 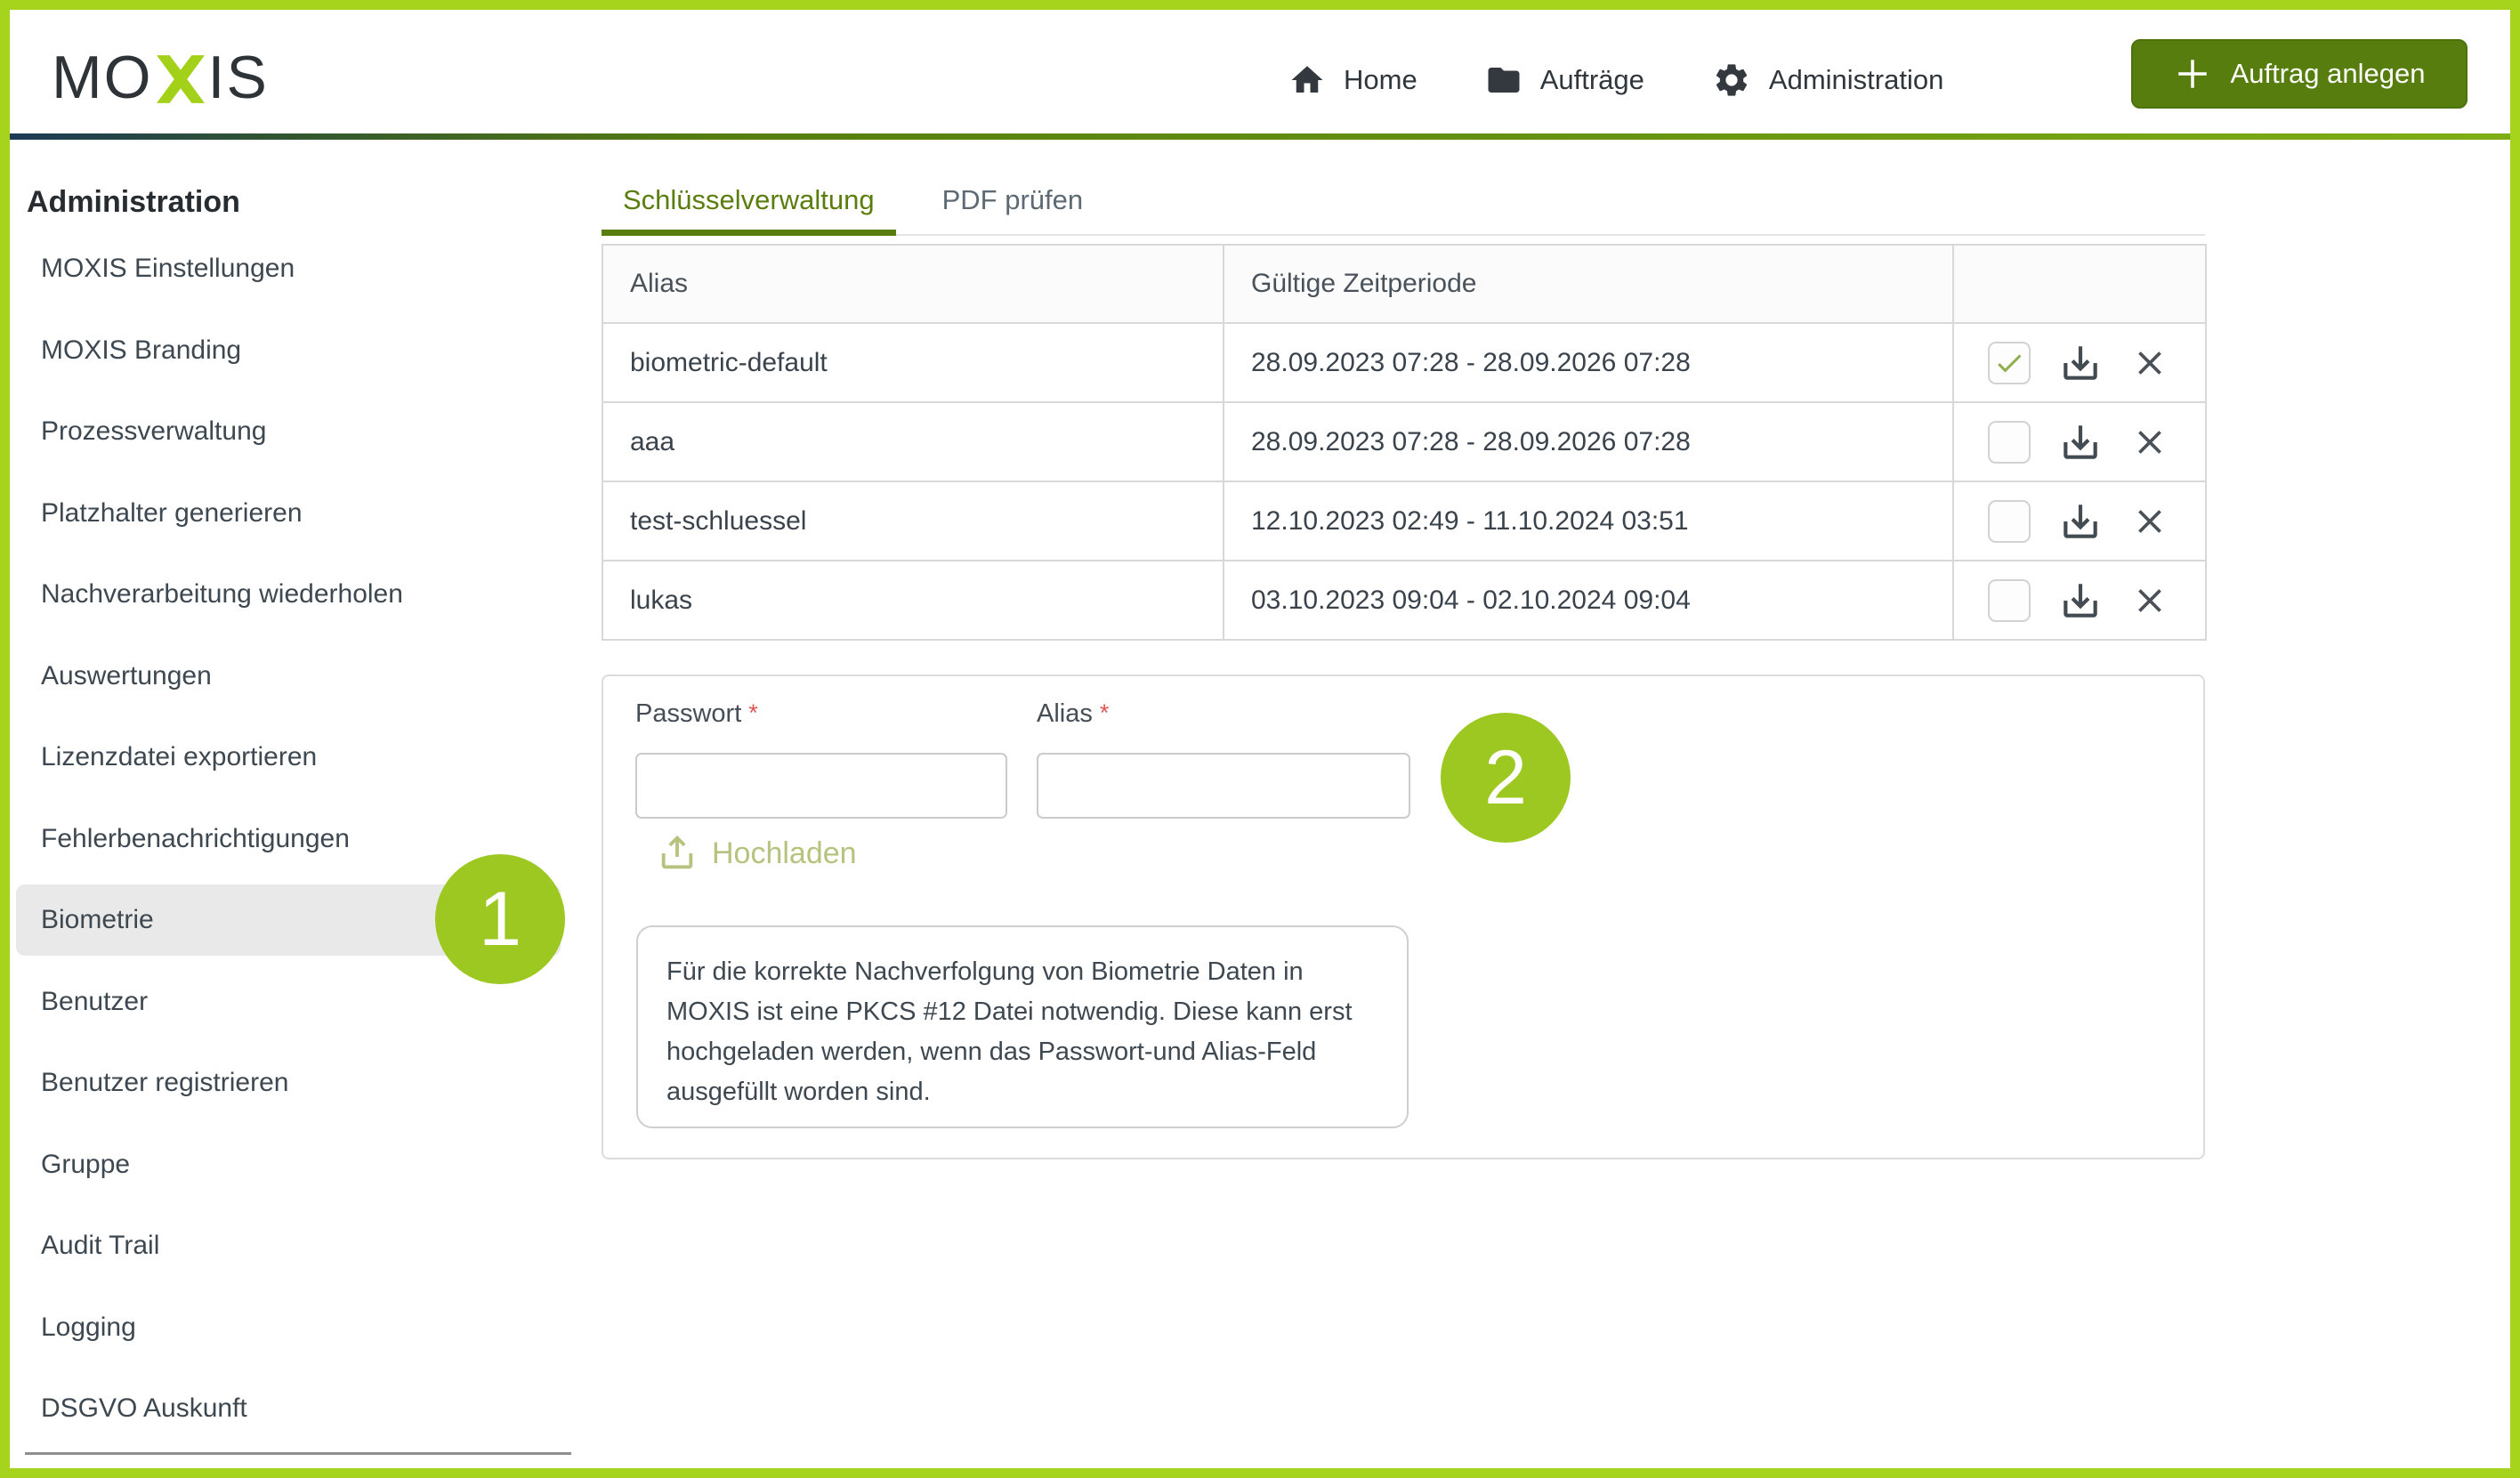 I want to click on sidebar-item-moxis-branding: MOXIS Branding, so click(x=288, y=351).